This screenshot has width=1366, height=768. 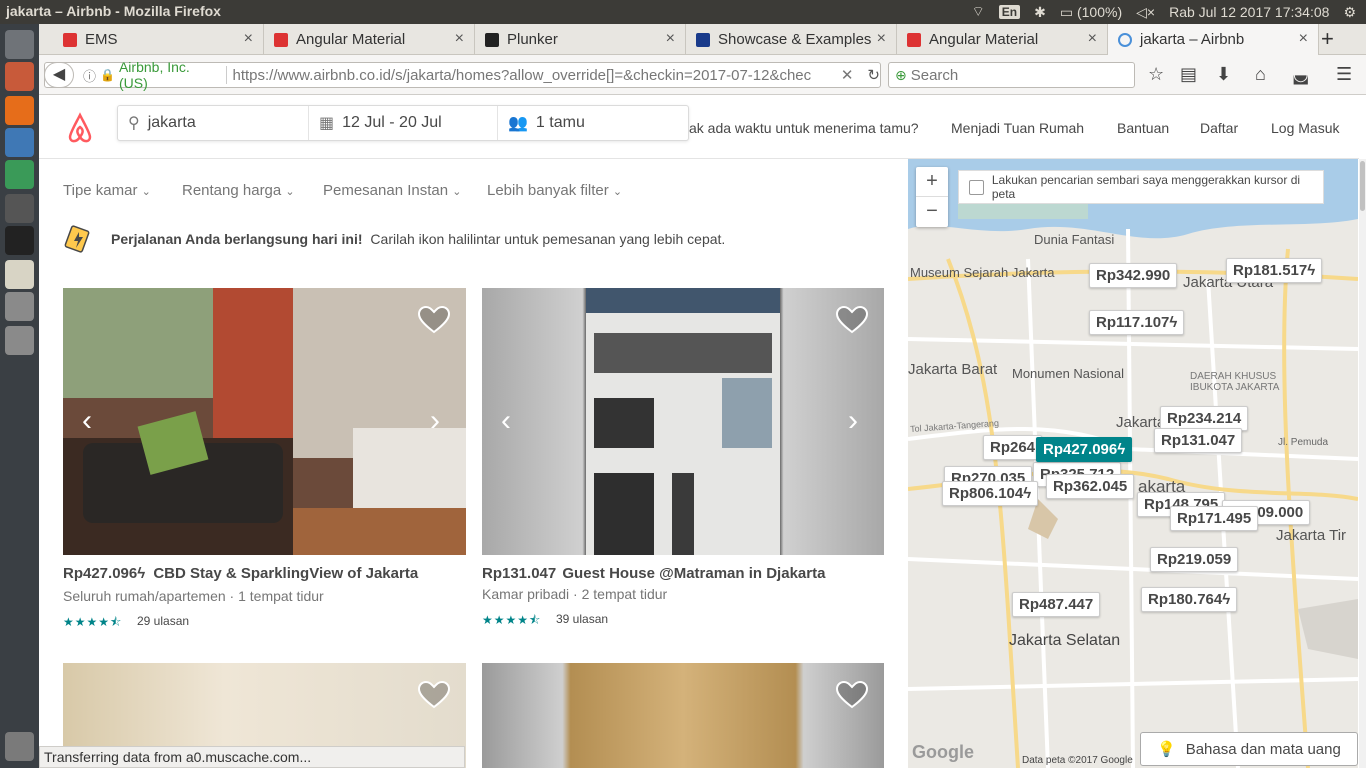 What do you see at coordinates (593, 123) in the screenshot?
I see `guests-field: 👥 1 tamu` at bounding box center [593, 123].